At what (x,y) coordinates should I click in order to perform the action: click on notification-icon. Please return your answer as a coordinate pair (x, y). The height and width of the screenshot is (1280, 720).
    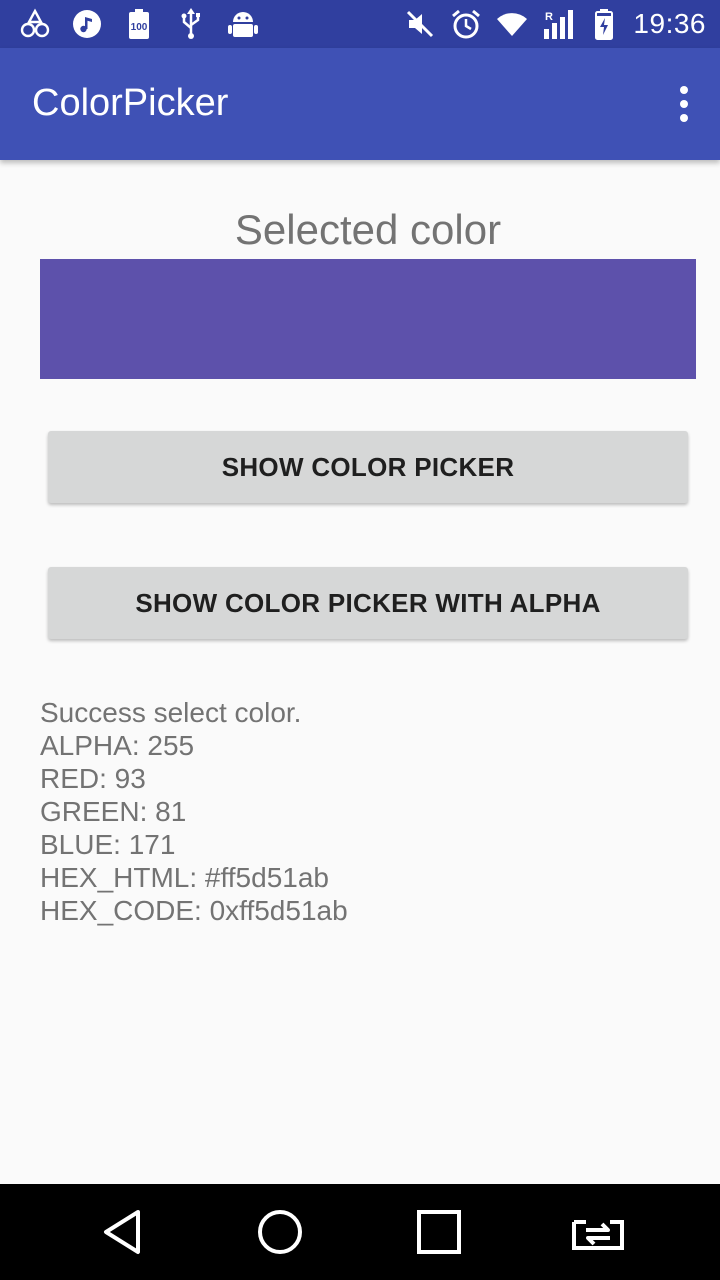
    Looking at the image, I should click on (35, 24).